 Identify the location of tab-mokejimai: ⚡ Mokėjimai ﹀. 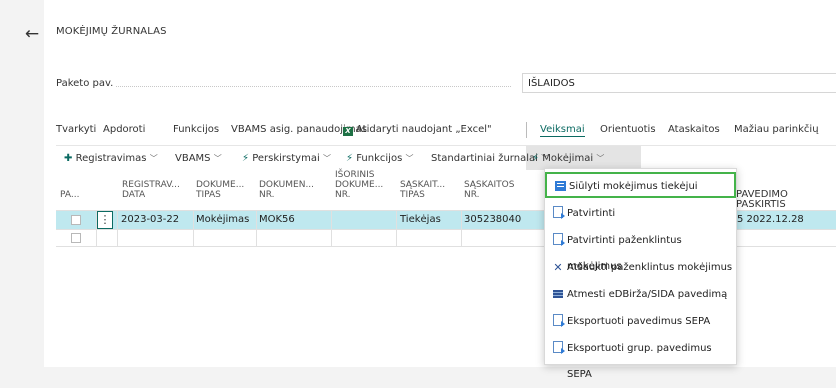
(568, 158).